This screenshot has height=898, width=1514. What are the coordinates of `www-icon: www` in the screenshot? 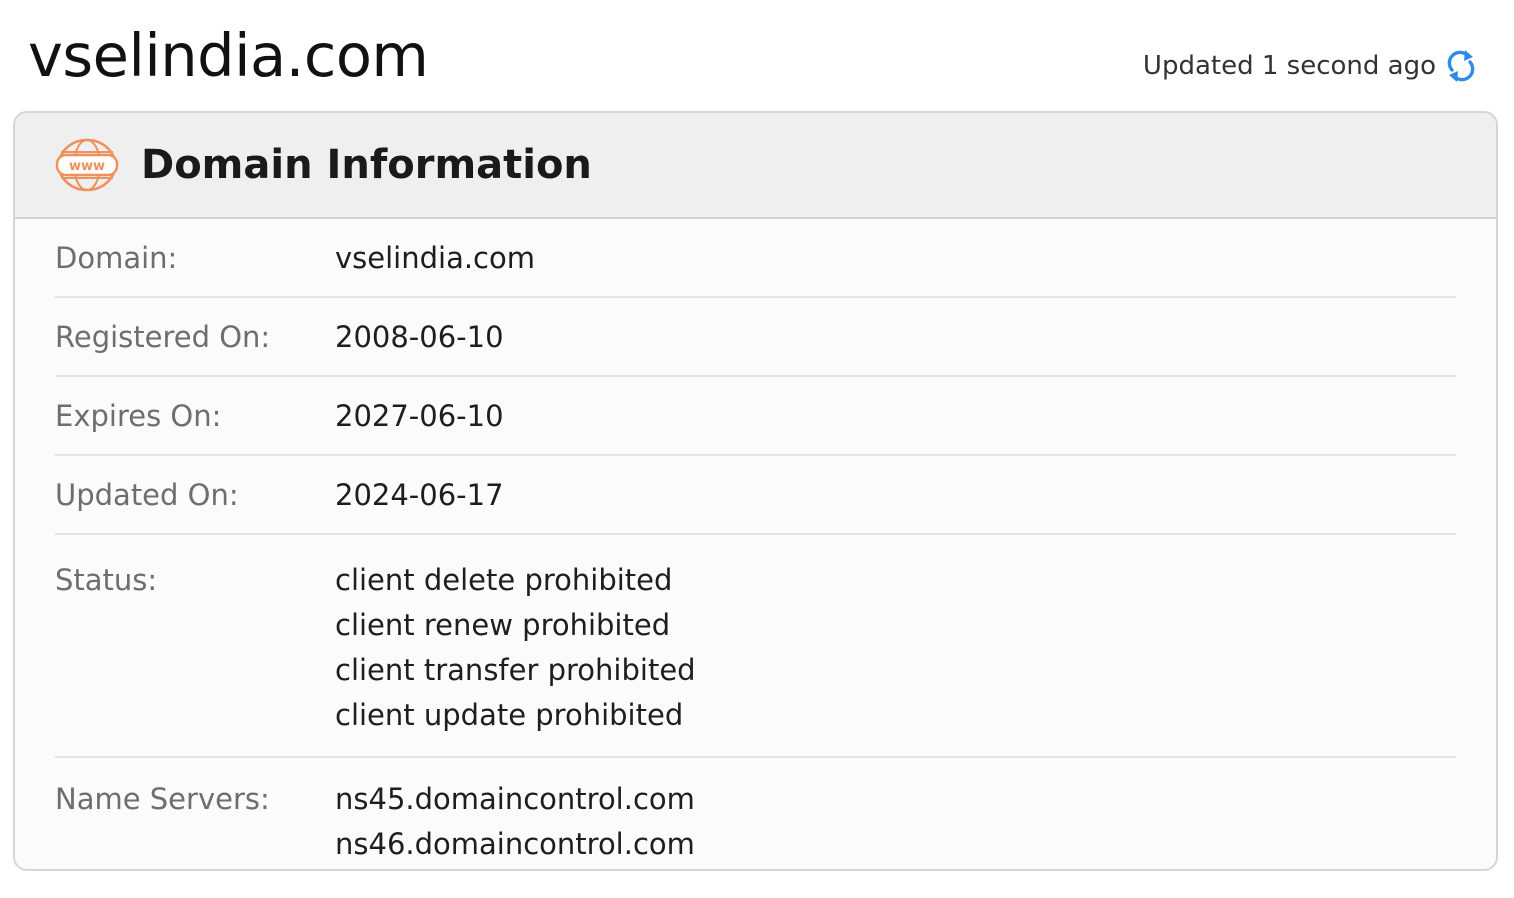 It's located at (87, 165).